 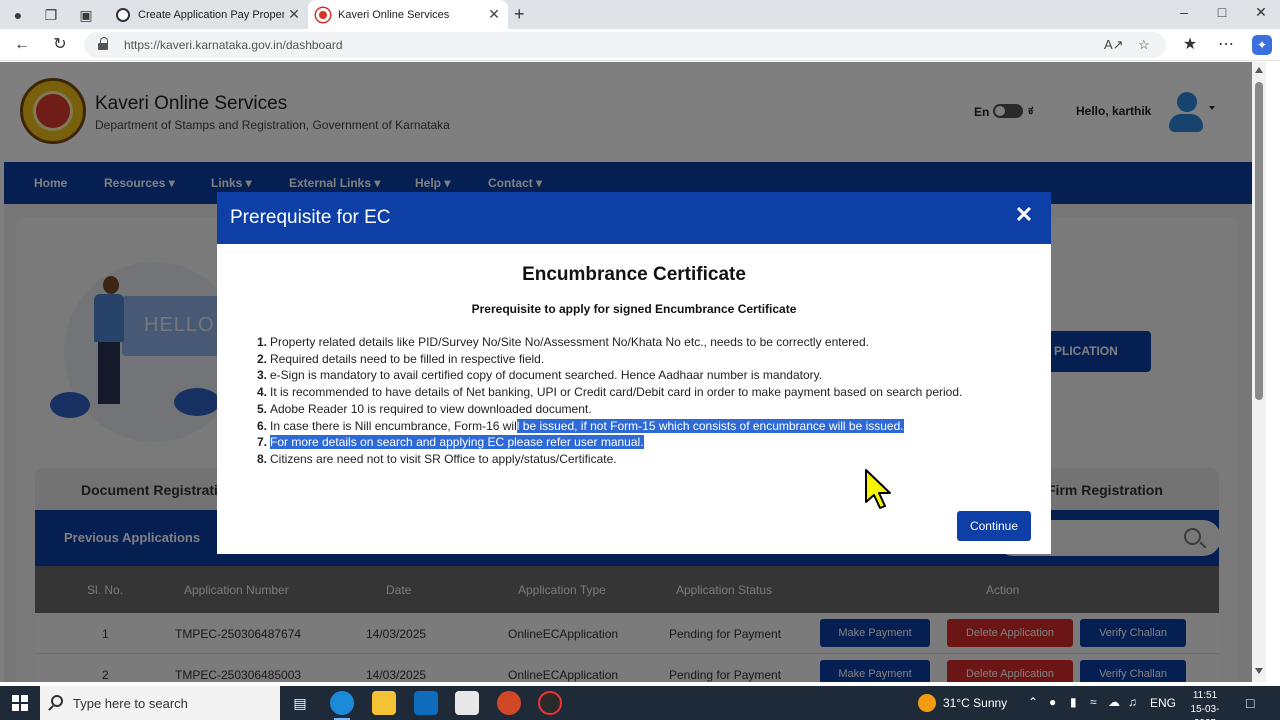 What do you see at coordinates (1190, 45) in the screenshot?
I see `favorites-icon: ★` at bounding box center [1190, 45].